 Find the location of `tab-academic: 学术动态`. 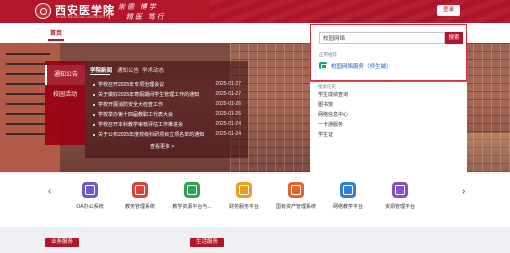

tab-academic: 学术动态 is located at coordinates (153, 70).